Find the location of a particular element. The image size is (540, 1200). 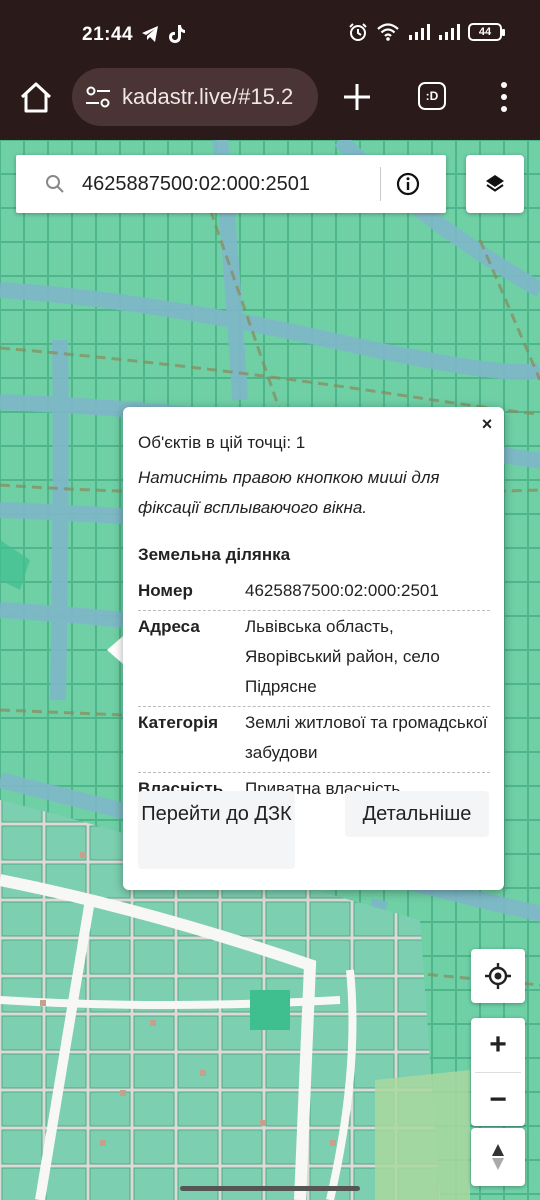

system-icons: 44 is located at coordinates (426, 32).